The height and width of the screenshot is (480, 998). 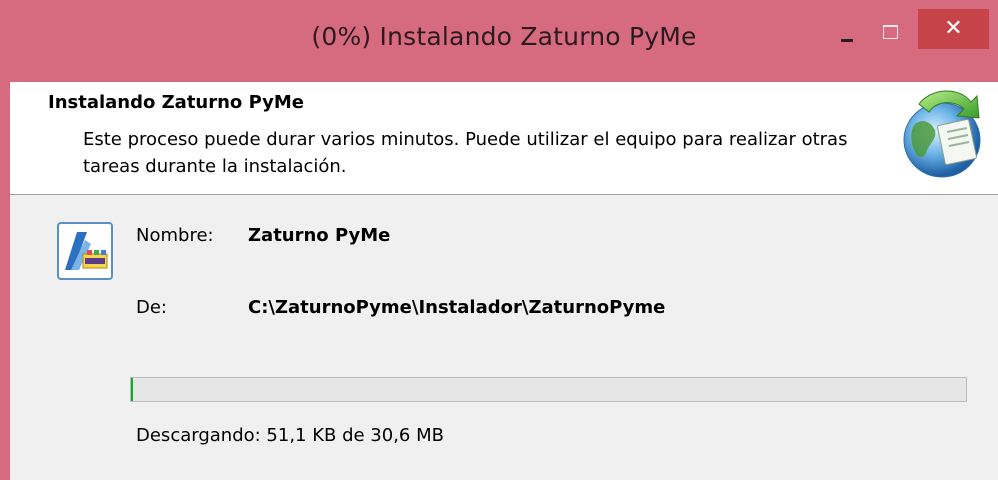 What do you see at coordinates (457, 307) in the screenshot?
I see `from-value: C:\ZaturnoPyme\Instalador\ZaturnoPyme` at bounding box center [457, 307].